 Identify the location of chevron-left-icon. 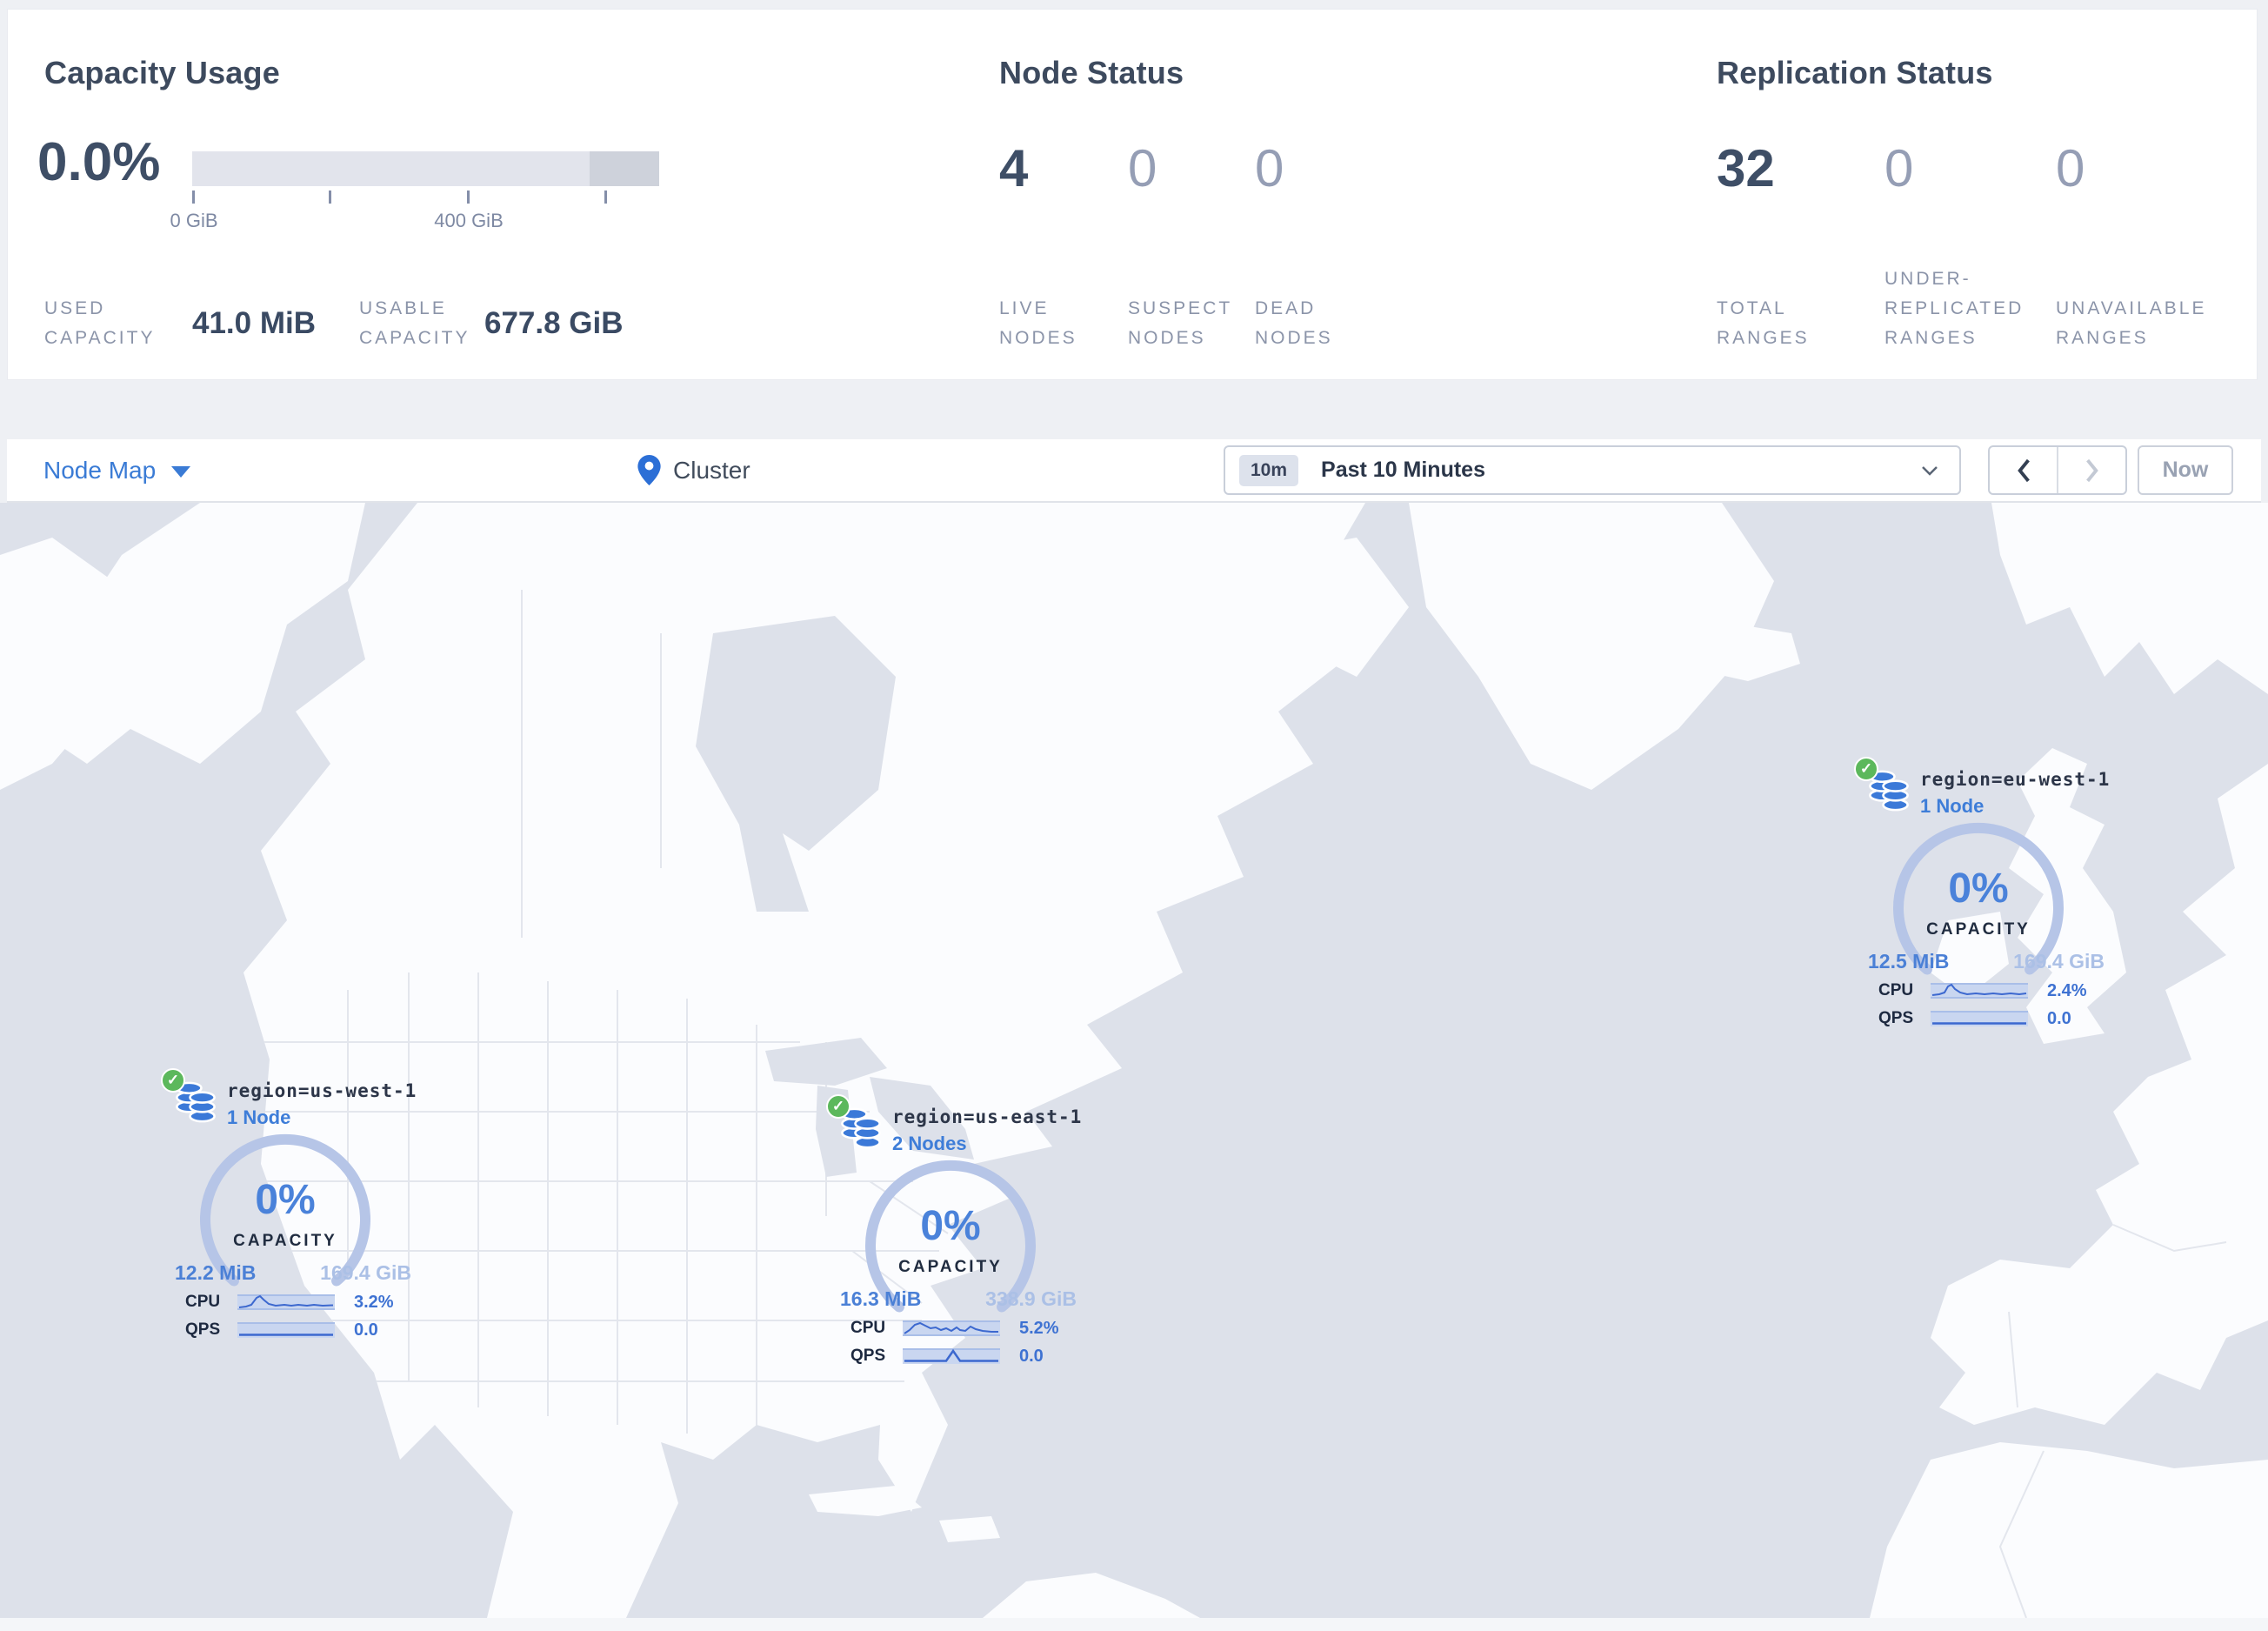
(2023, 470).